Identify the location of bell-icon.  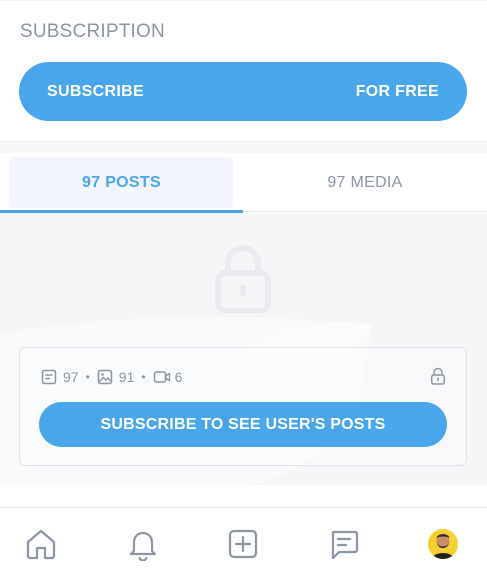
(143, 546).